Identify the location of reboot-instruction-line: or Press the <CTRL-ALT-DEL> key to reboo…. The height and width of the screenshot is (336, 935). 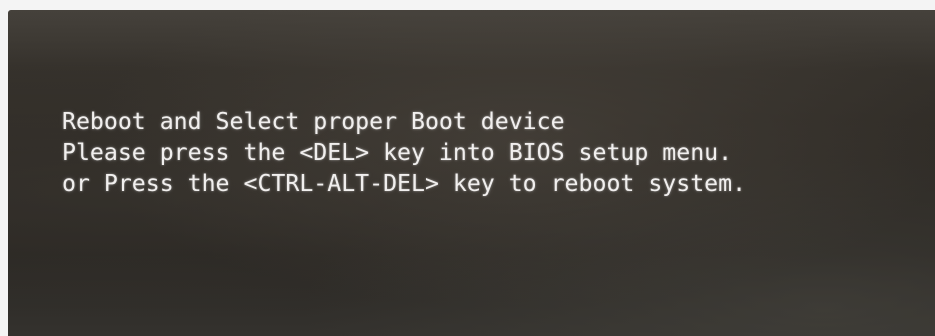
(404, 183).